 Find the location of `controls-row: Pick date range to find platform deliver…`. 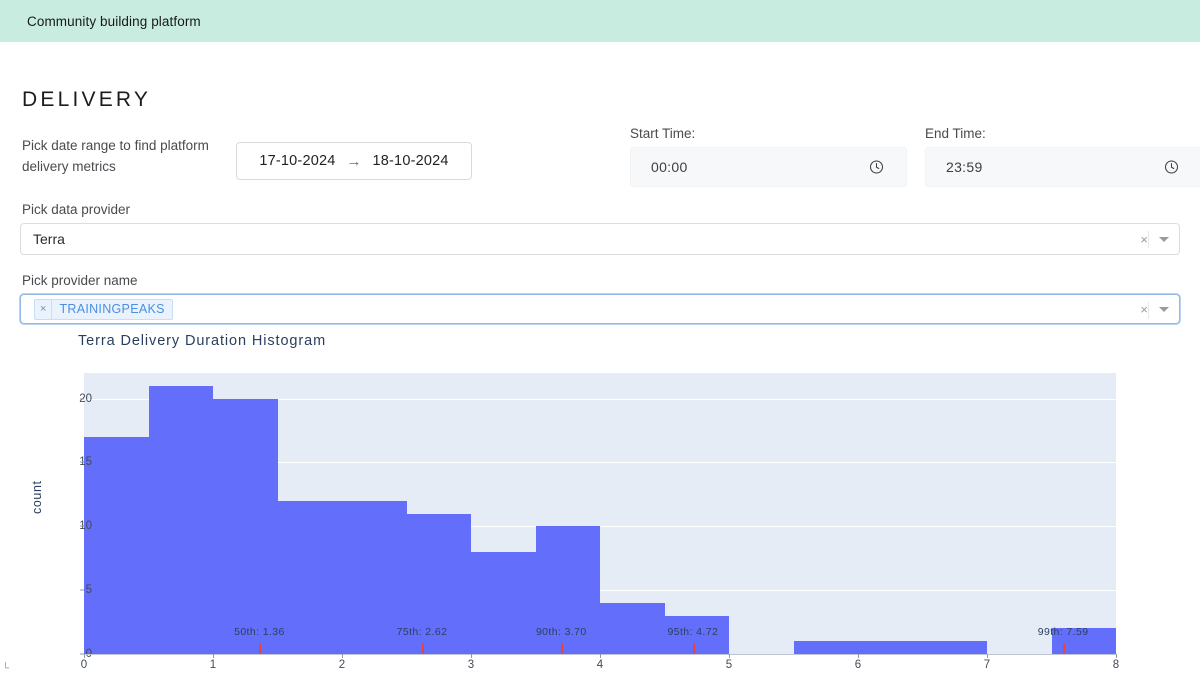

controls-row: Pick date range to find platform deliver… is located at coordinates (610, 157).